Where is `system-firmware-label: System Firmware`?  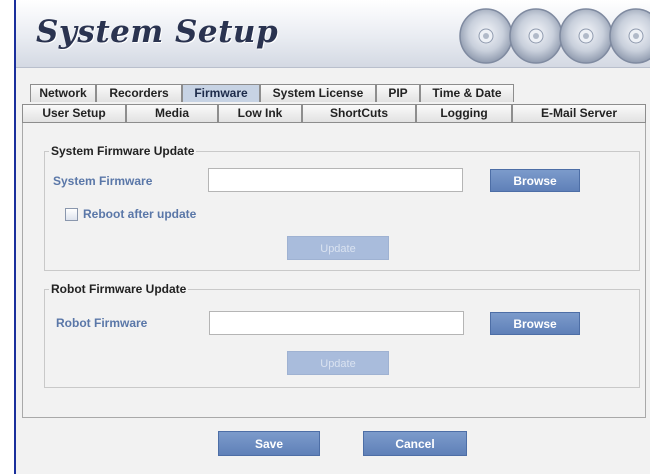
system-firmware-label: System Firmware is located at coordinates (103, 181).